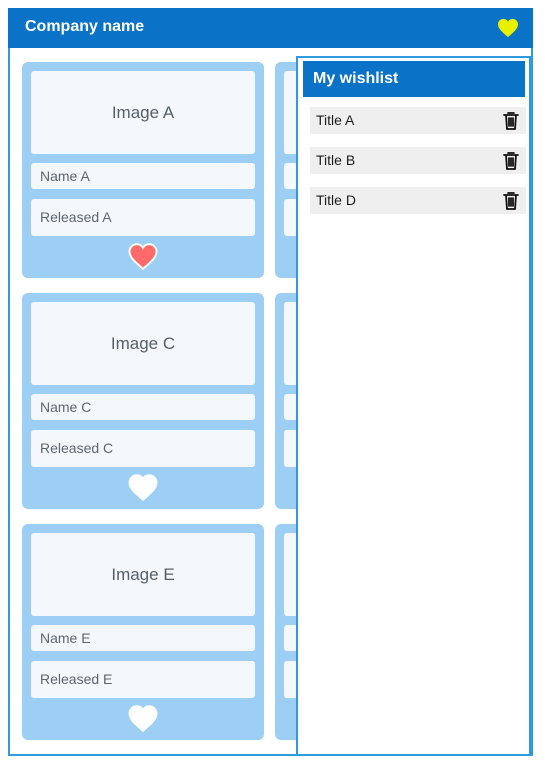 The width and height of the screenshot is (545, 766). What do you see at coordinates (336, 200) in the screenshot?
I see `wishlist-item-title: Title D` at bounding box center [336, 200].